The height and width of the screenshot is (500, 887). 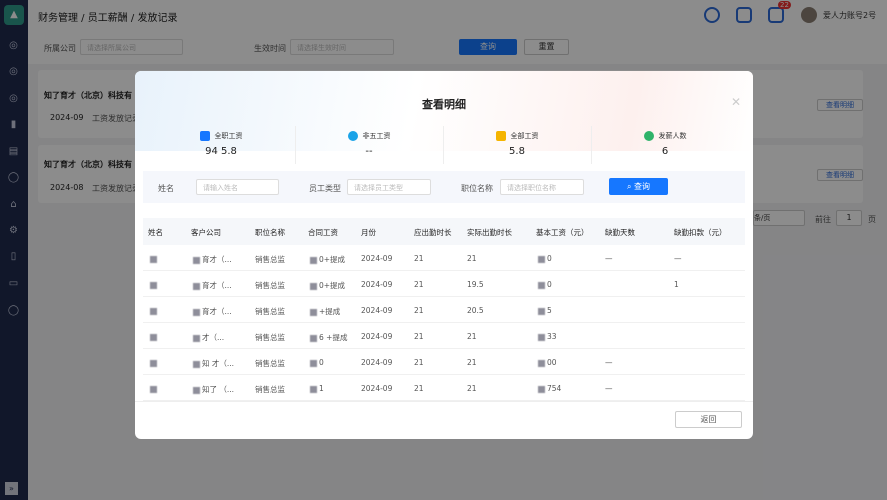 What do you see at coordinates (544, 310) in the screenshot?
I see `table-cell: 5` at bounding box center [544, 310].